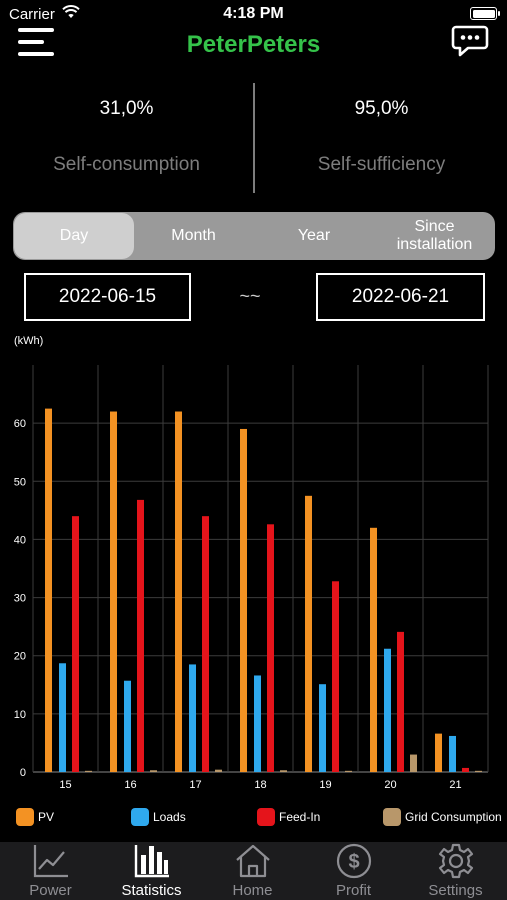 This screenshot has width=507, height=900. What do you see at coordinates (130, 785) in the screenshot?
I see `x-tick-label: 16` at bounding box center [130, 785].